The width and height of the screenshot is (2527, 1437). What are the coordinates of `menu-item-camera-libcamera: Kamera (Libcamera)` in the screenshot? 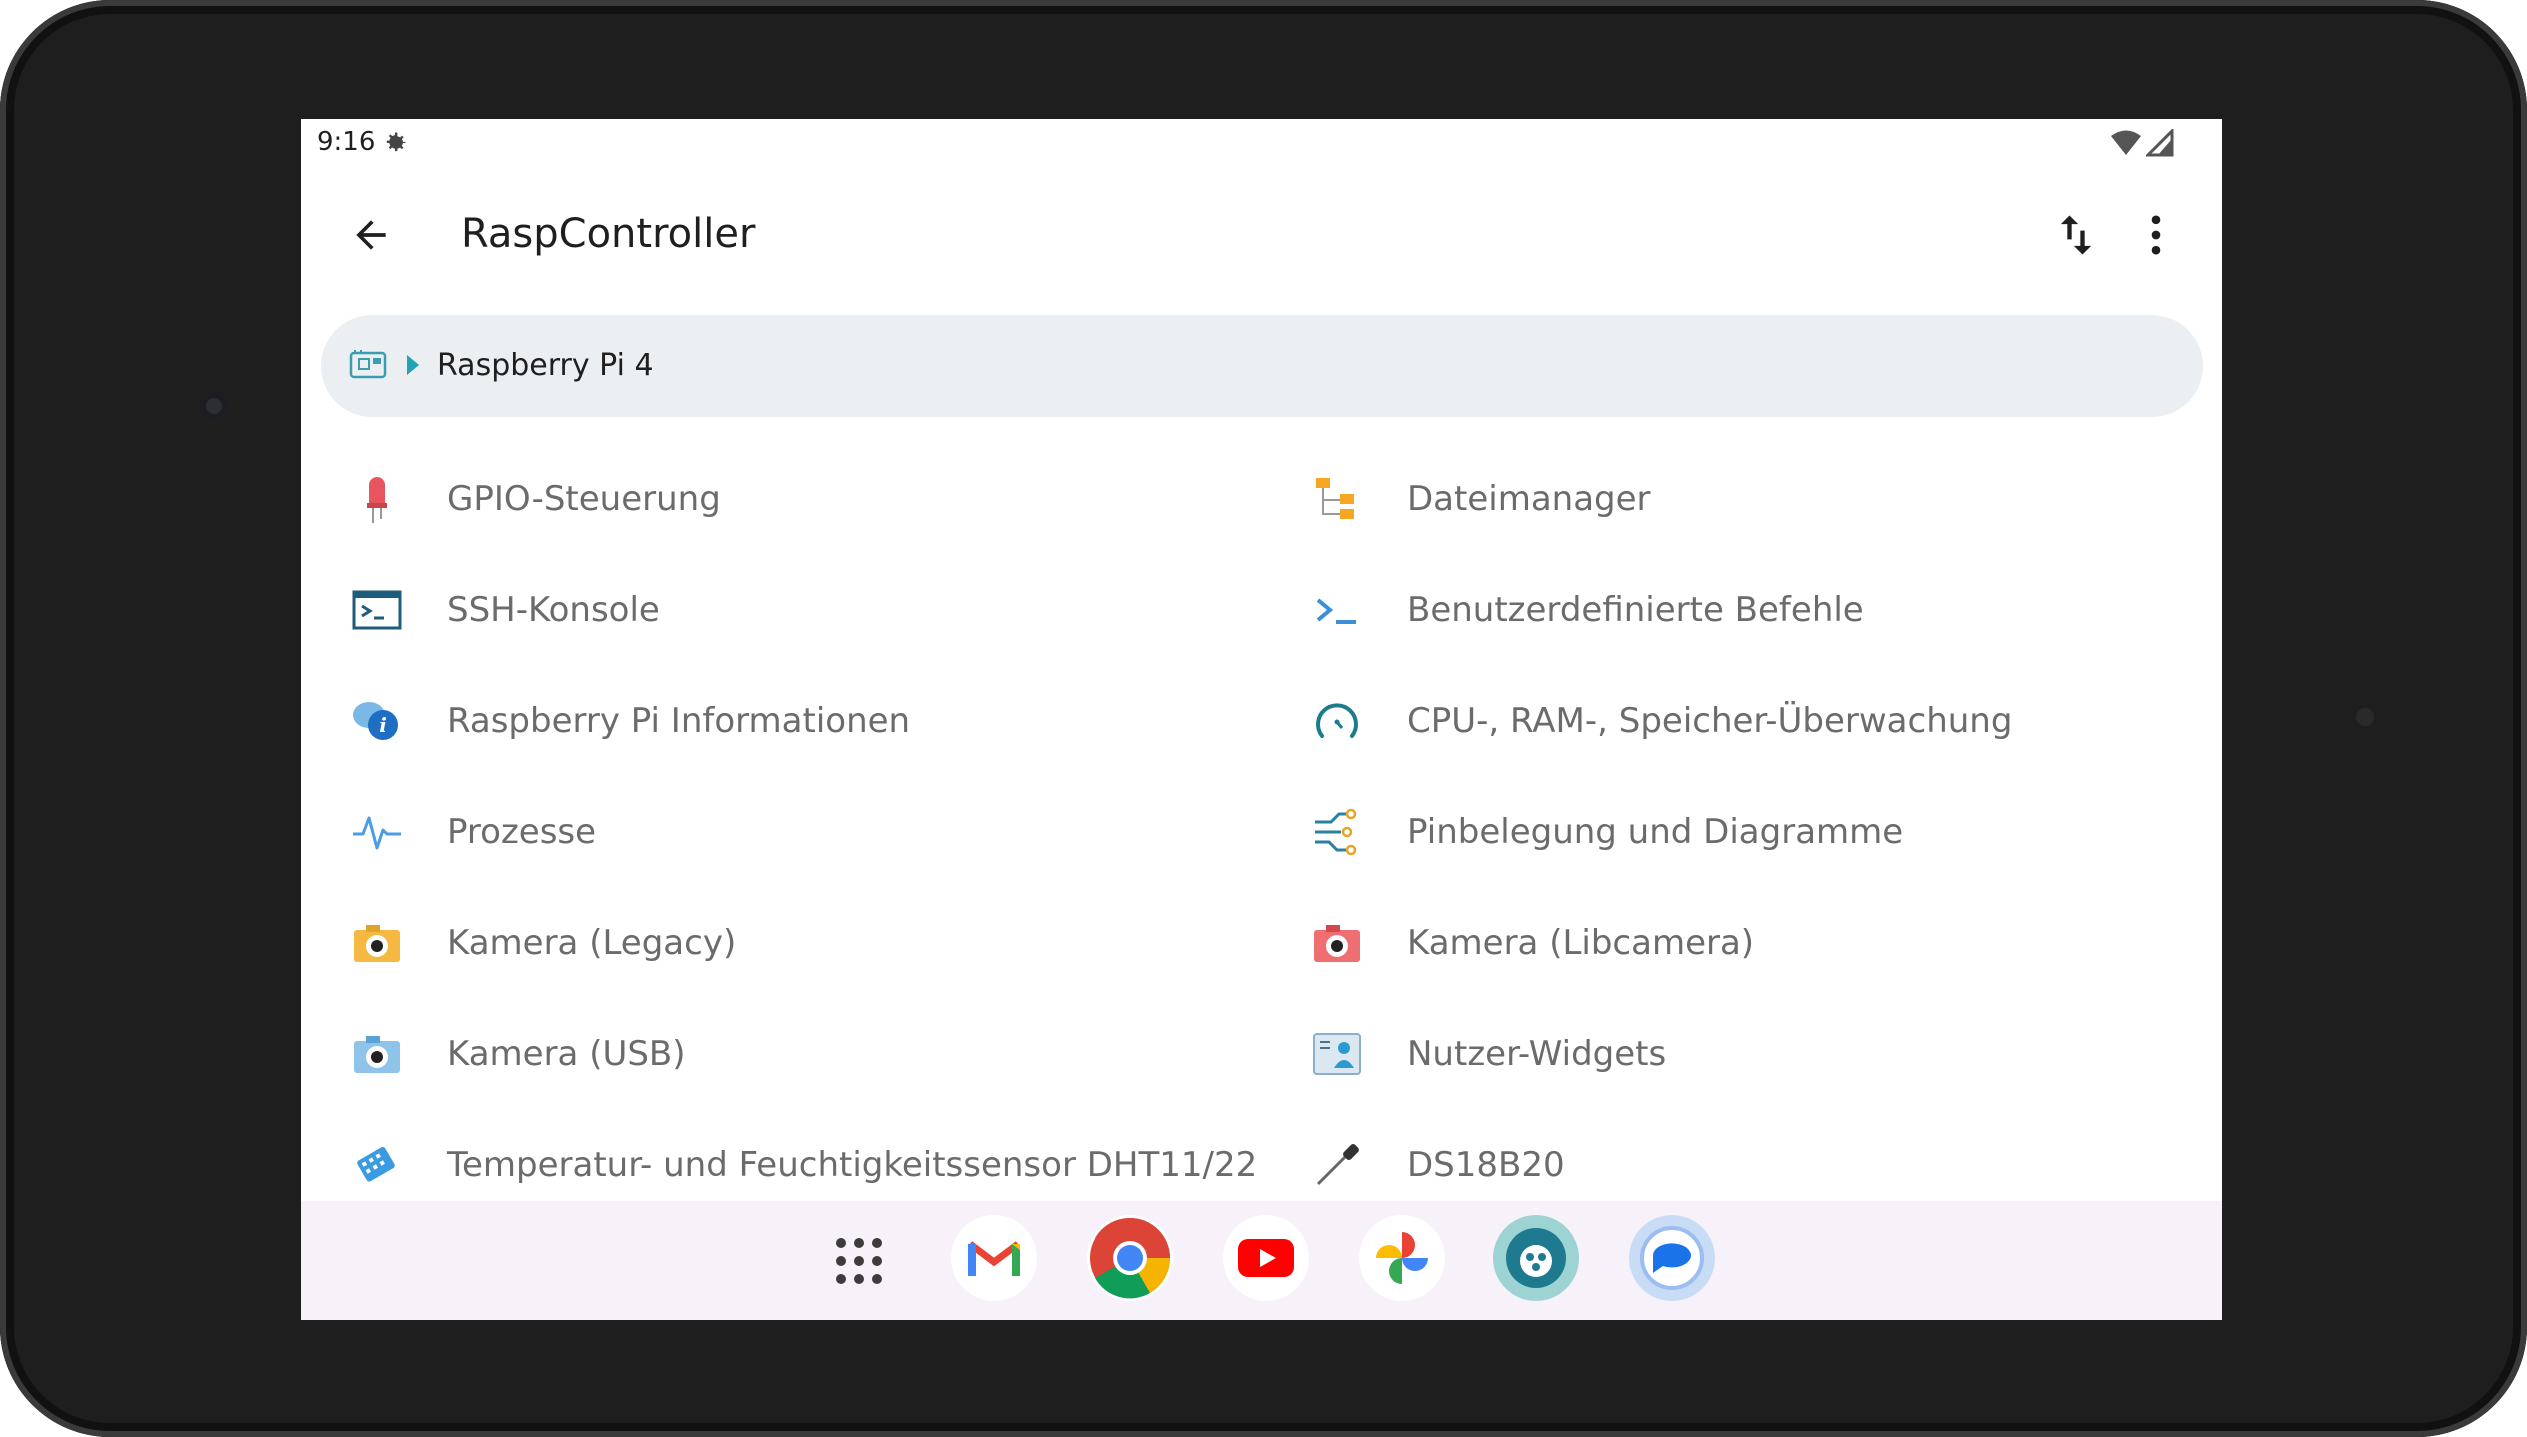 It's located at (1507, 943).